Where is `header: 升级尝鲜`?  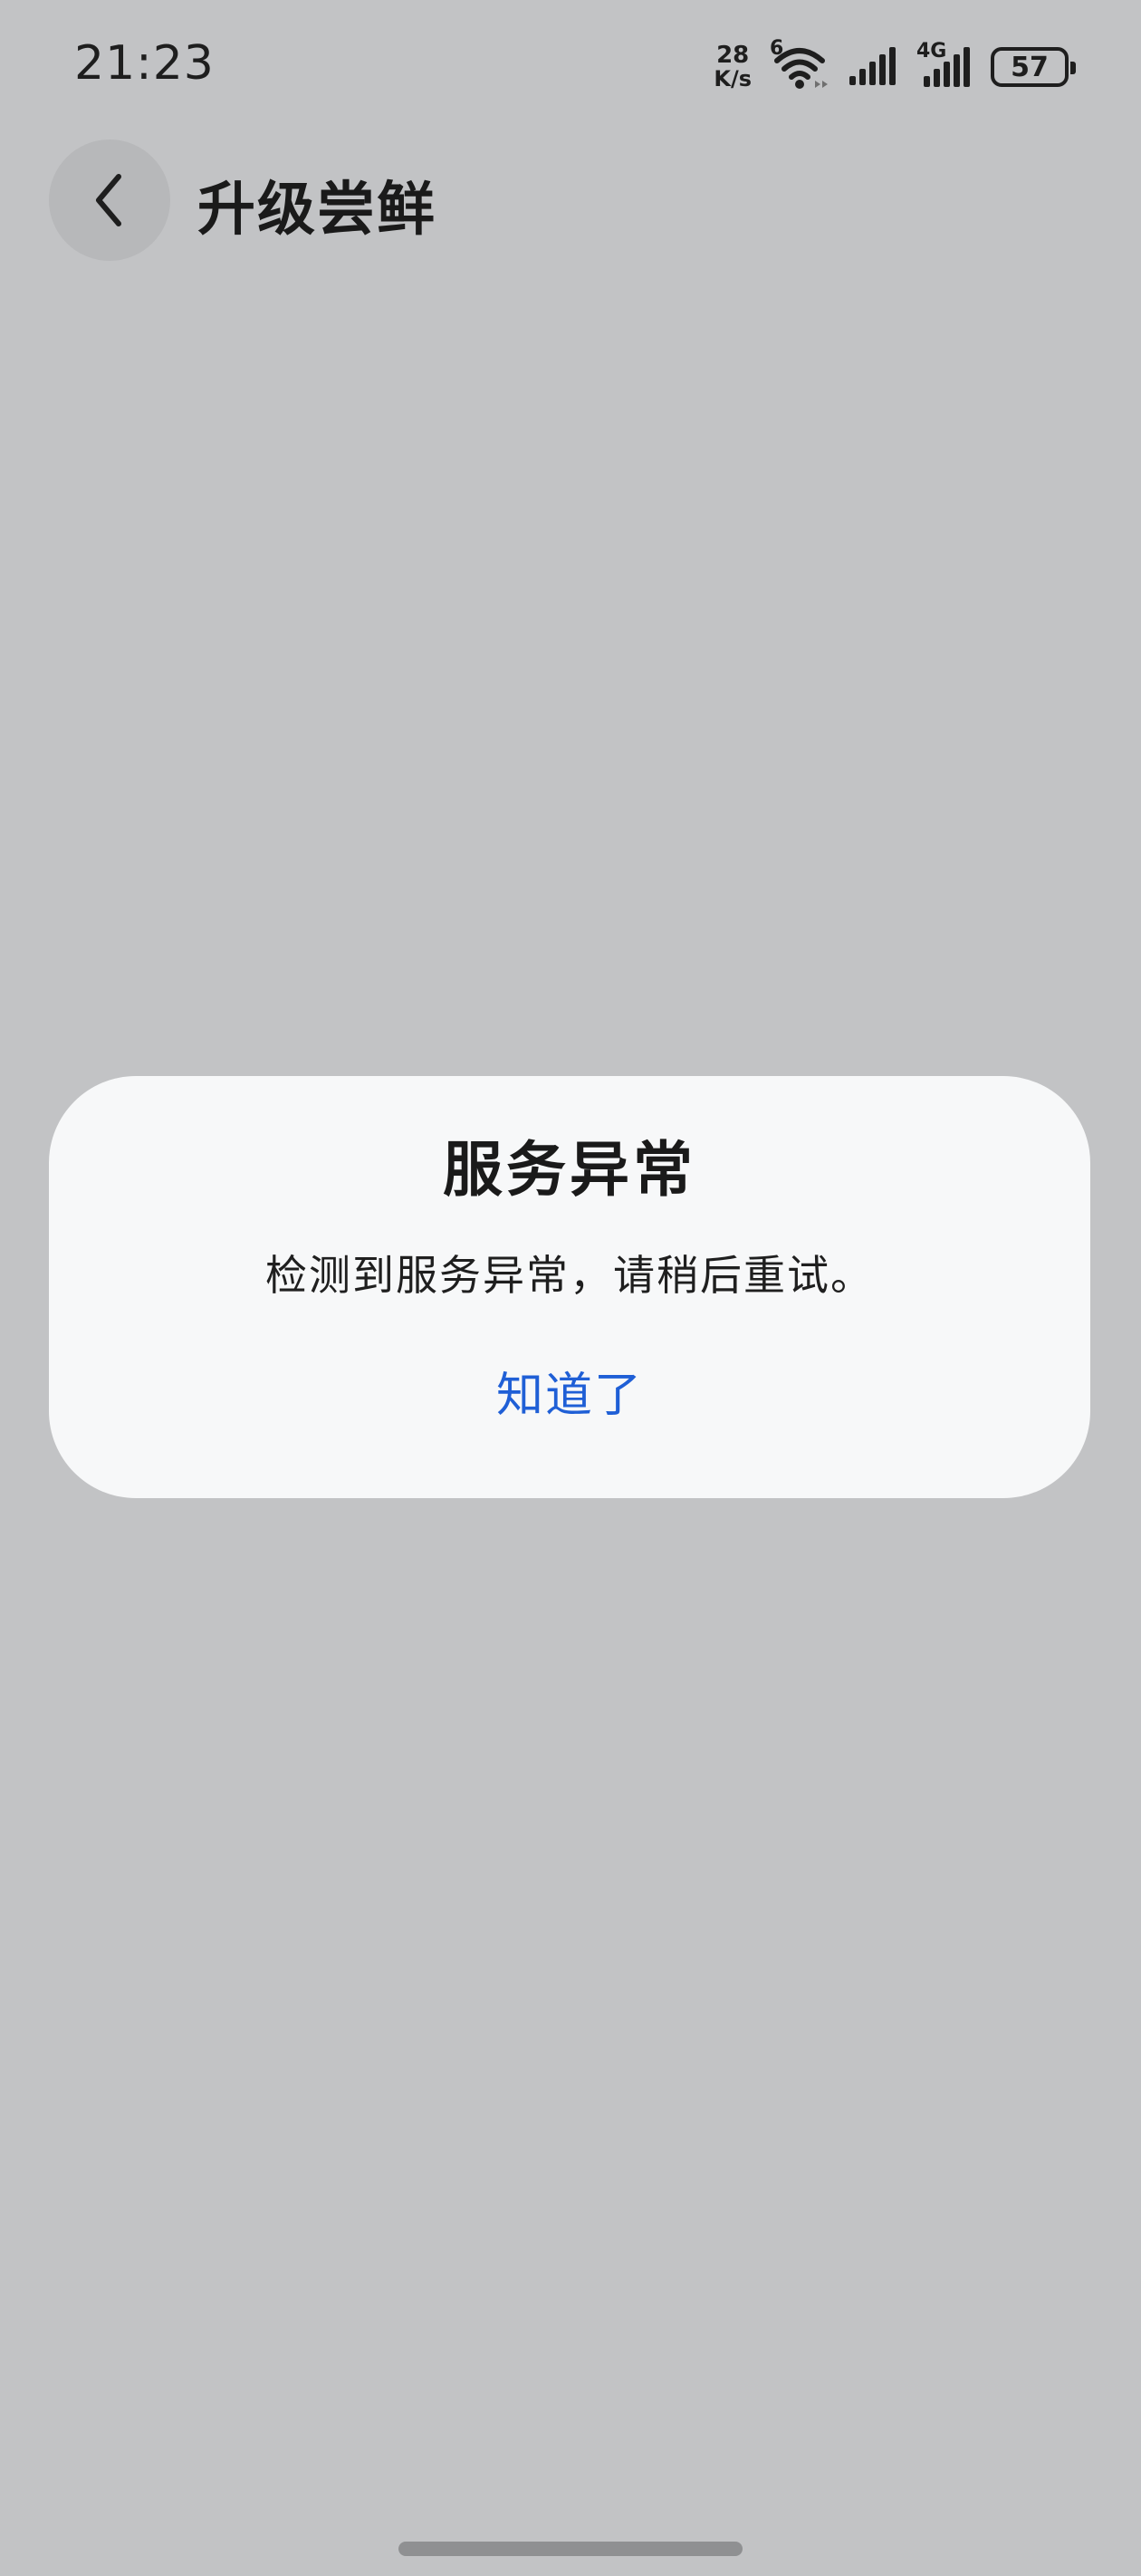 header: 升级尝鲜 is located at coordinates (570, 204).